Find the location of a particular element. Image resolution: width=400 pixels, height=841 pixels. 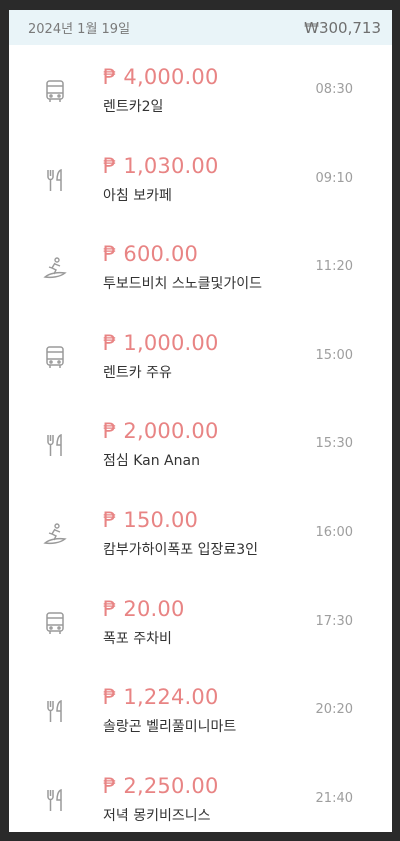

expense-amount: ₱ 600.00 is located at coordinates (151, 254).